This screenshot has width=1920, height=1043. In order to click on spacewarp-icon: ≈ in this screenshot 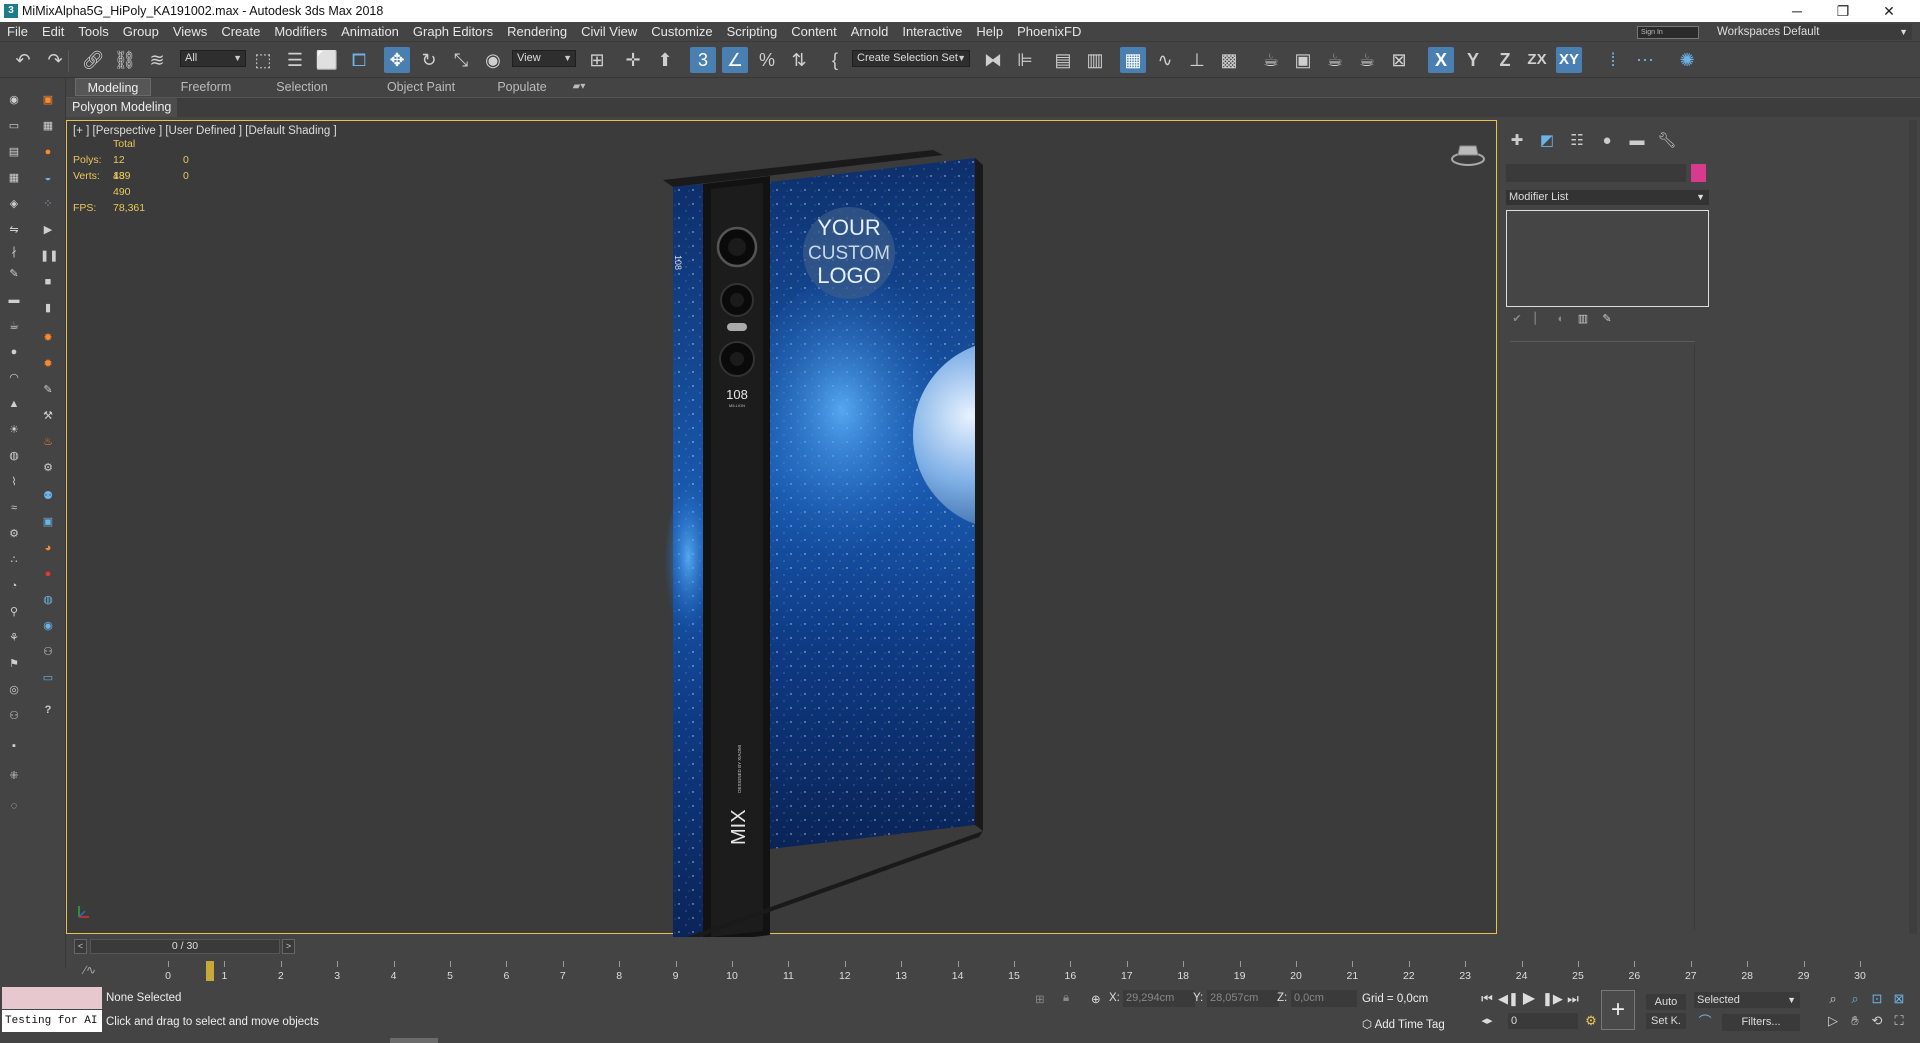, I will do `click(14, 508)`.